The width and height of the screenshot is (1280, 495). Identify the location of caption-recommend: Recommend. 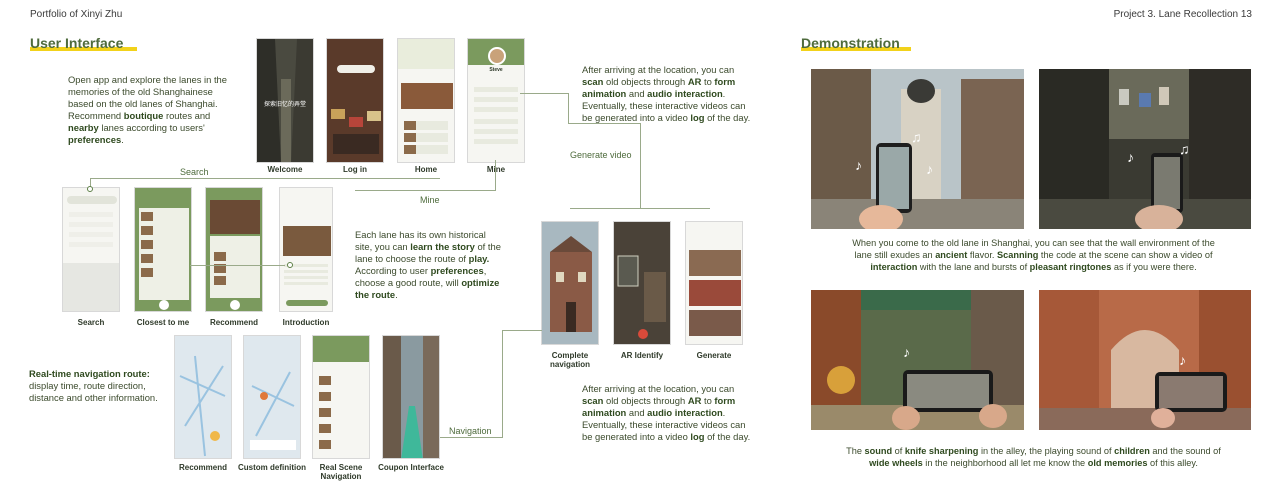
(233, 322).